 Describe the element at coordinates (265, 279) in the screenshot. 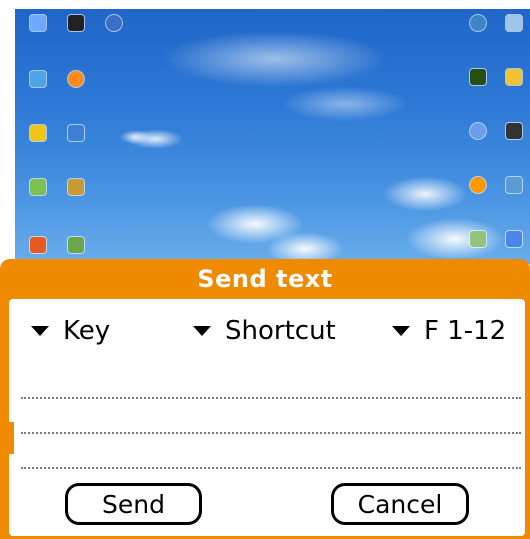

I see `dialog-title: Send text` at that location.